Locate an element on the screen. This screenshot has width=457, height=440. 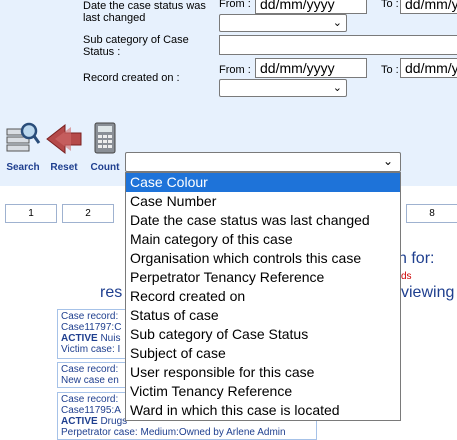
record-created-label: Record created on : is located at coordinates (131, 78).